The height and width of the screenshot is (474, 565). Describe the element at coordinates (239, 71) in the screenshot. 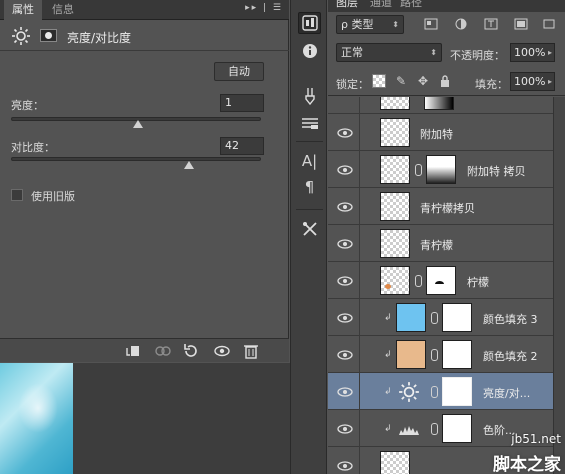

I see `auto-button: 自动` at that location.